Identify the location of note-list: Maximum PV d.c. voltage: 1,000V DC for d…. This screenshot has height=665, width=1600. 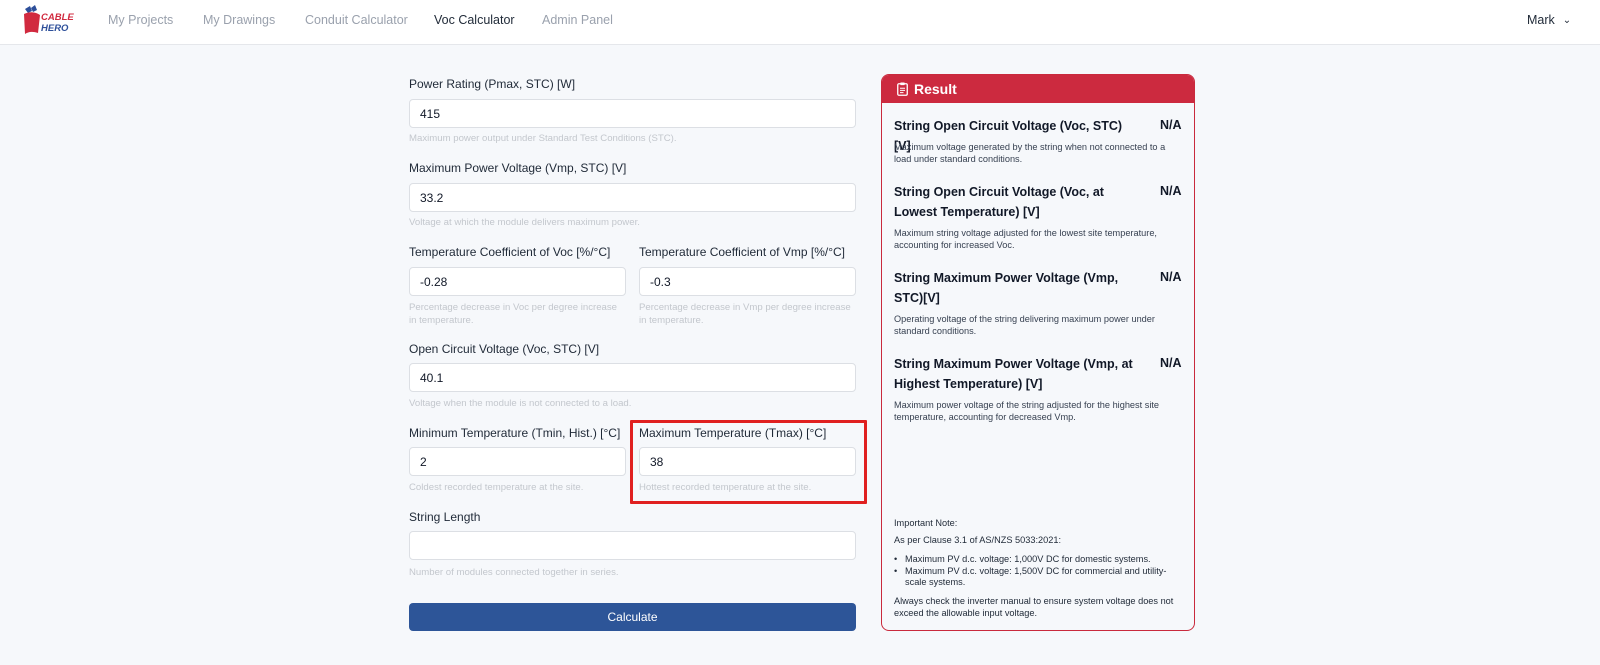
(1039, 571).